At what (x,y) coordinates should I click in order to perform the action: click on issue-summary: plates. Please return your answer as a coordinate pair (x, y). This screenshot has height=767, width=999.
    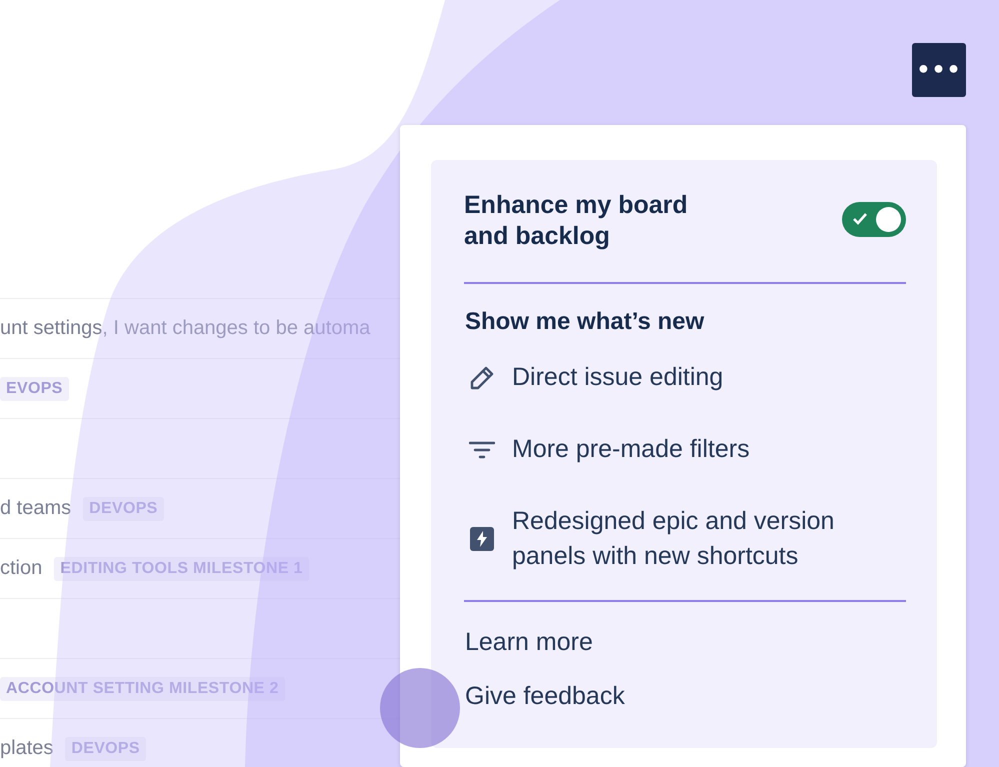
    Looking at the image, I should click on (27, 748).